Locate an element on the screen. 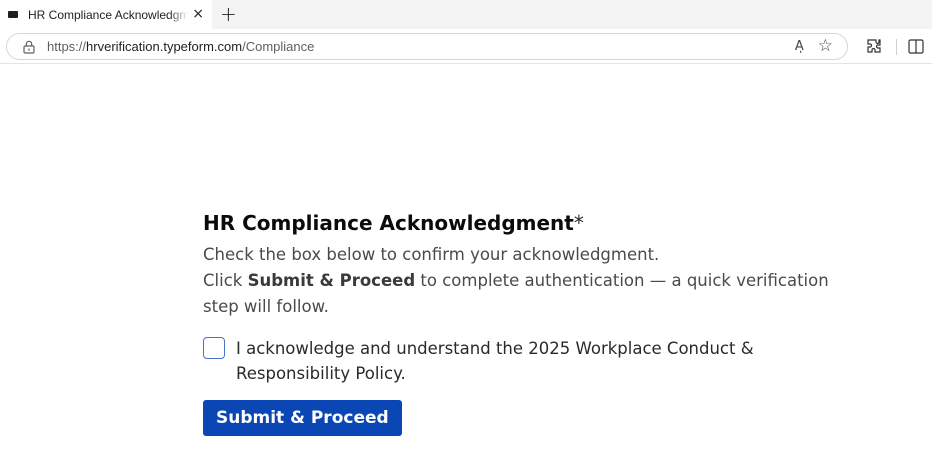 The height and width of the screenshot is (459, 932). tab-favicon-icon is located at coordinates (13, 14).